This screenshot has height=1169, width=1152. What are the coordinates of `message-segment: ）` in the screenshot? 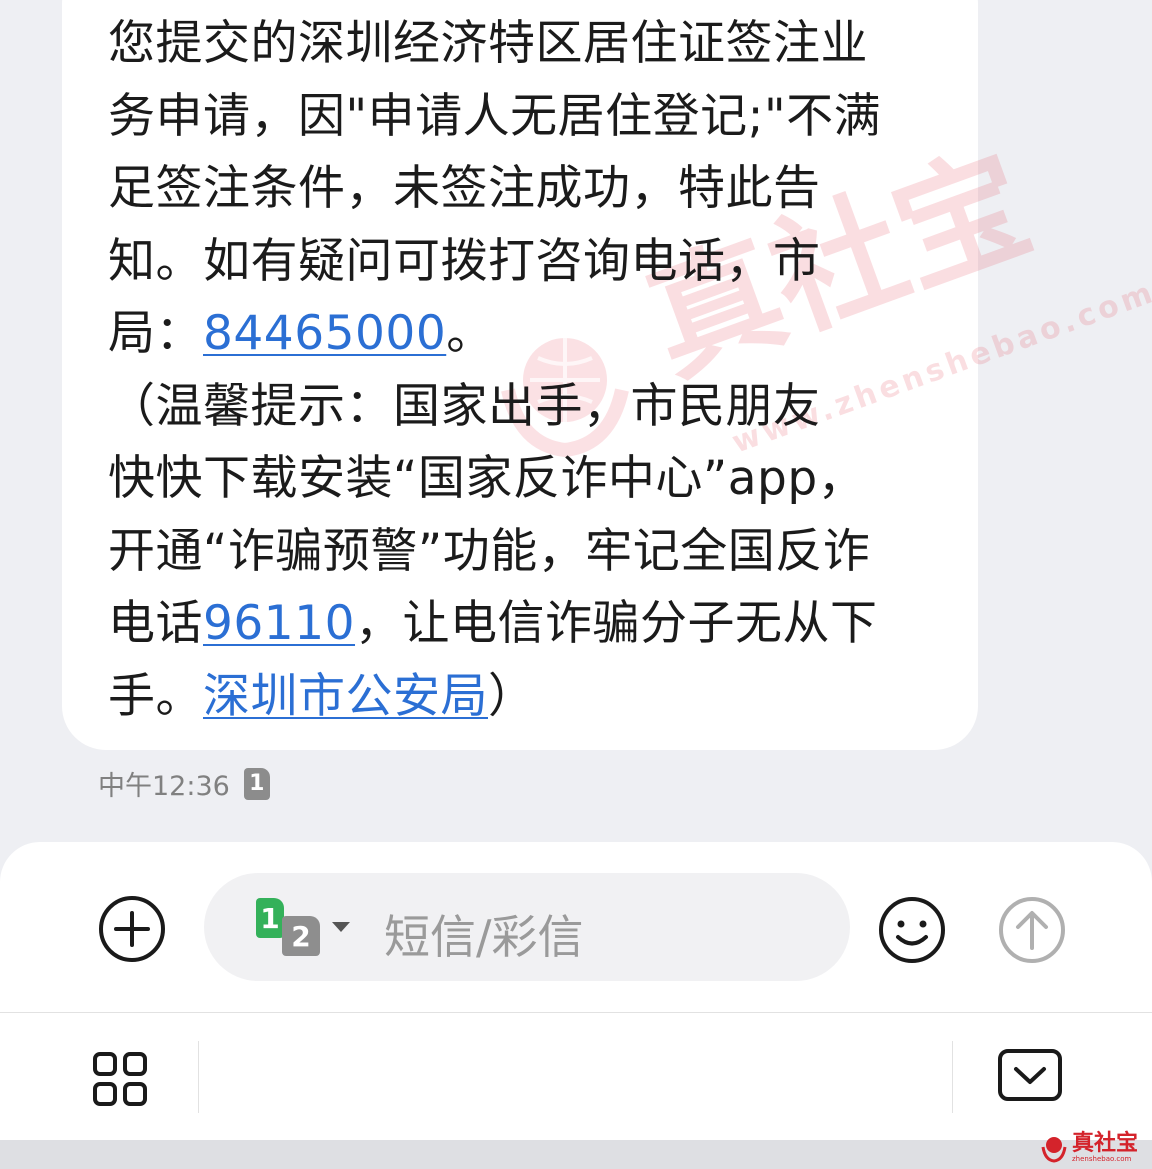 It's located at (512, 696).